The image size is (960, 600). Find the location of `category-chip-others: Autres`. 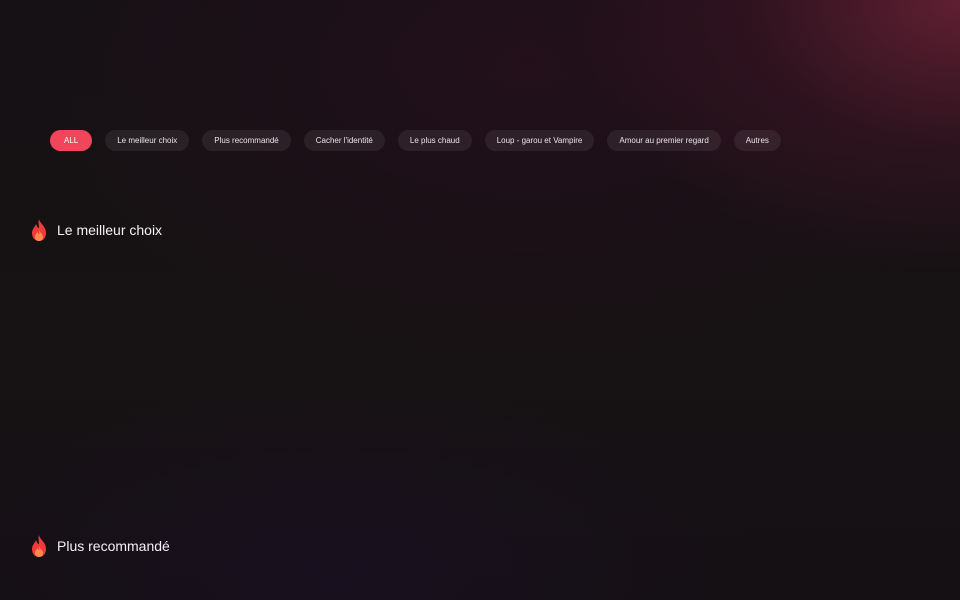

category-chip-others: Autres is located at coordinates (757, 140).